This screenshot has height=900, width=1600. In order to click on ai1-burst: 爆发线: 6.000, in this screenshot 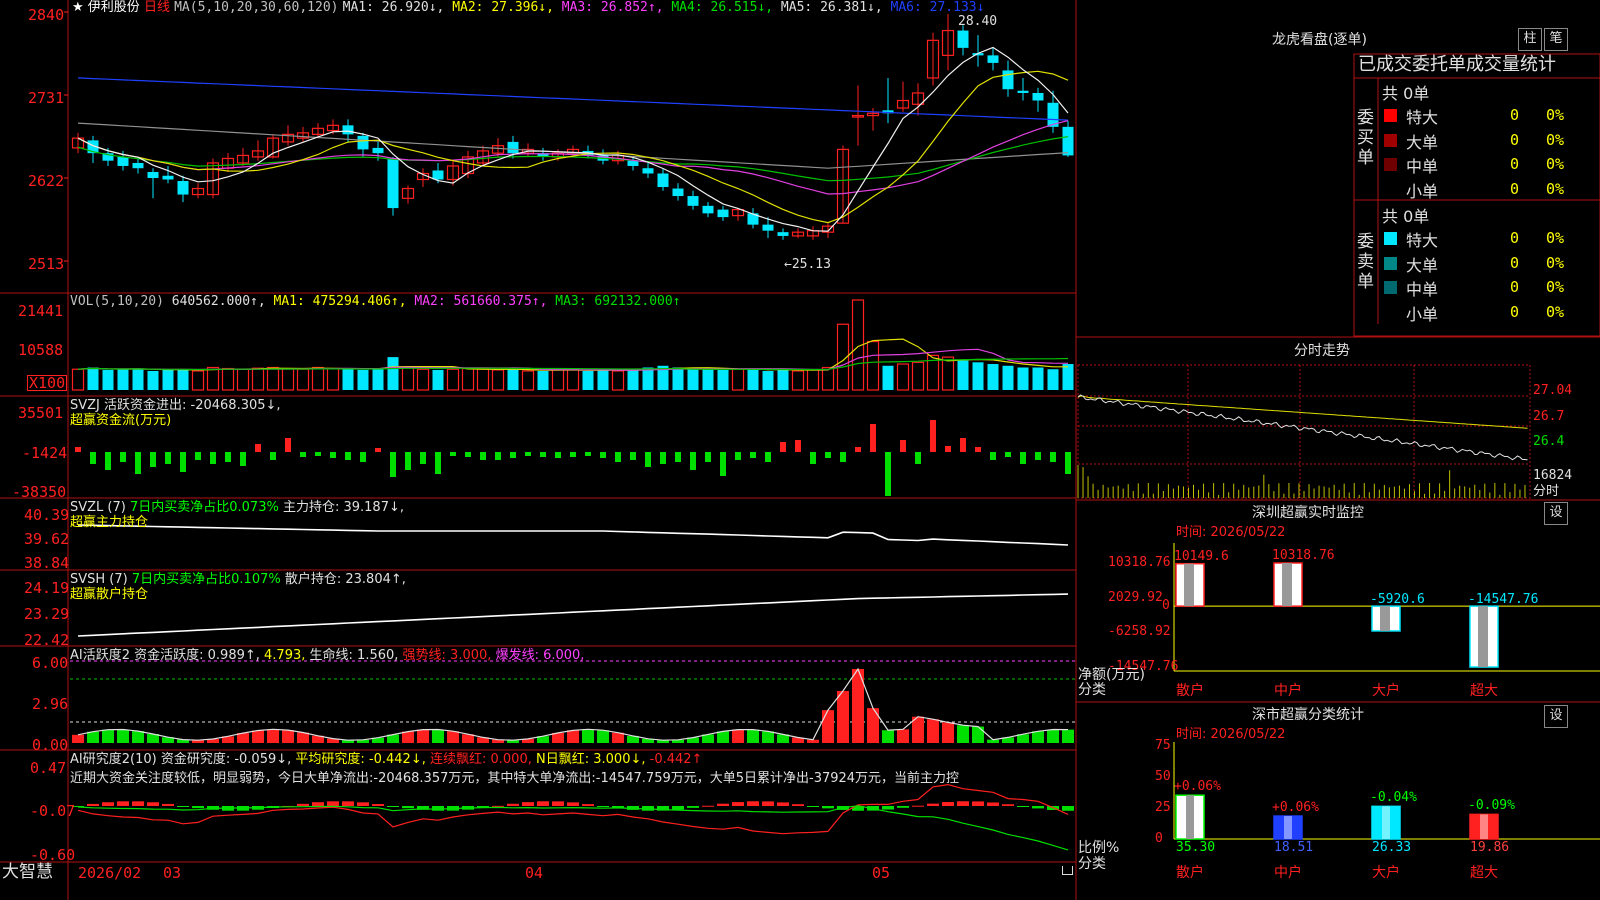, I will do `click(540, 655)`.